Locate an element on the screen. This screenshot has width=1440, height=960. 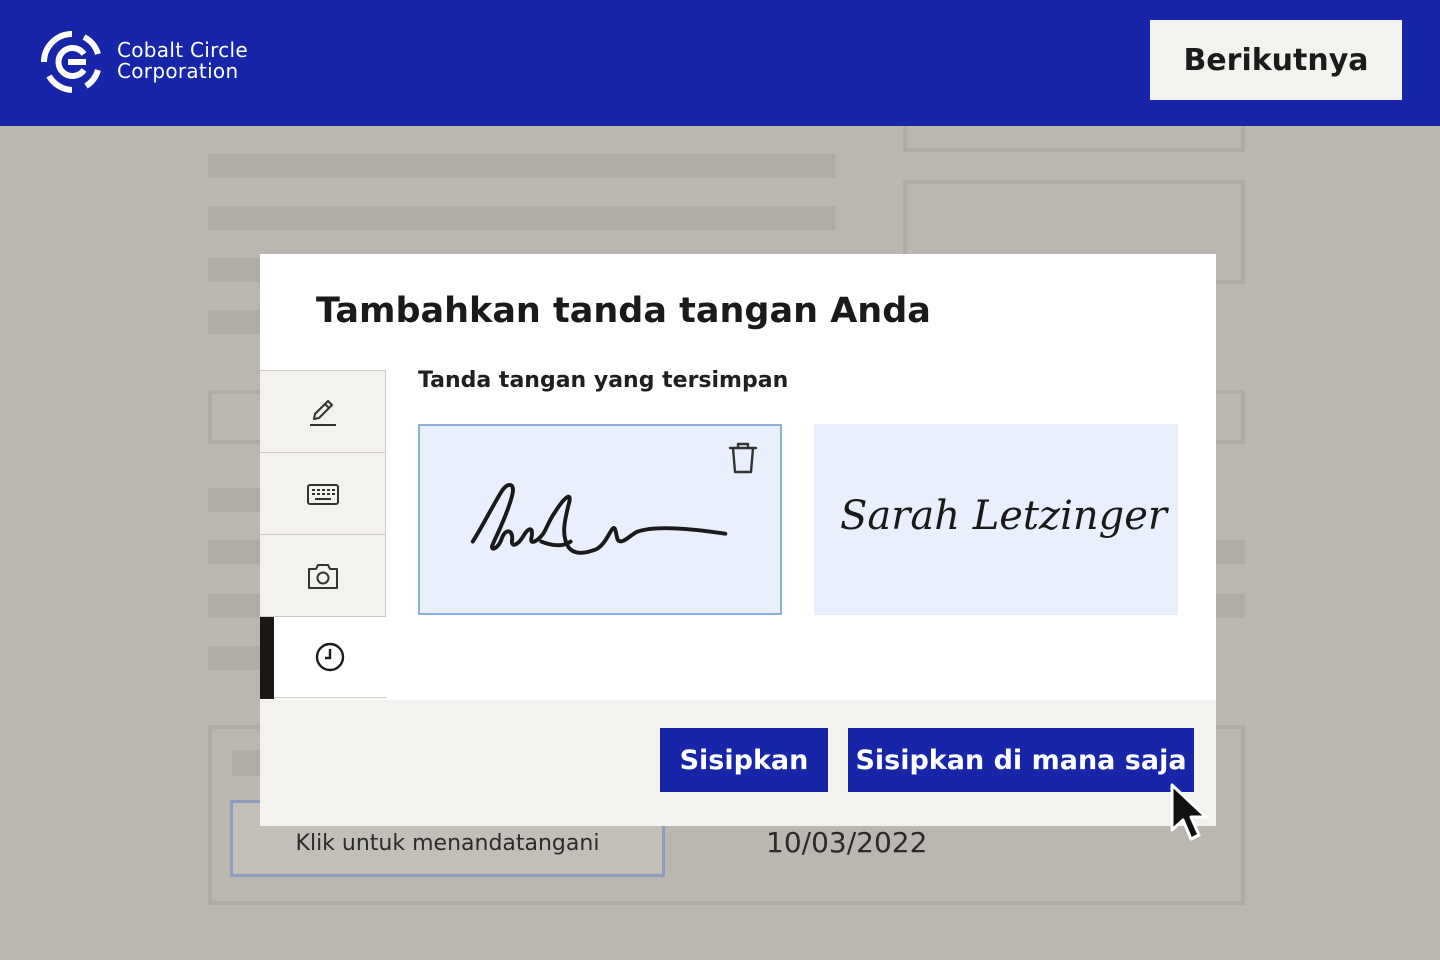
mouse-pointer-icon is located at coordinates (1189, 812).